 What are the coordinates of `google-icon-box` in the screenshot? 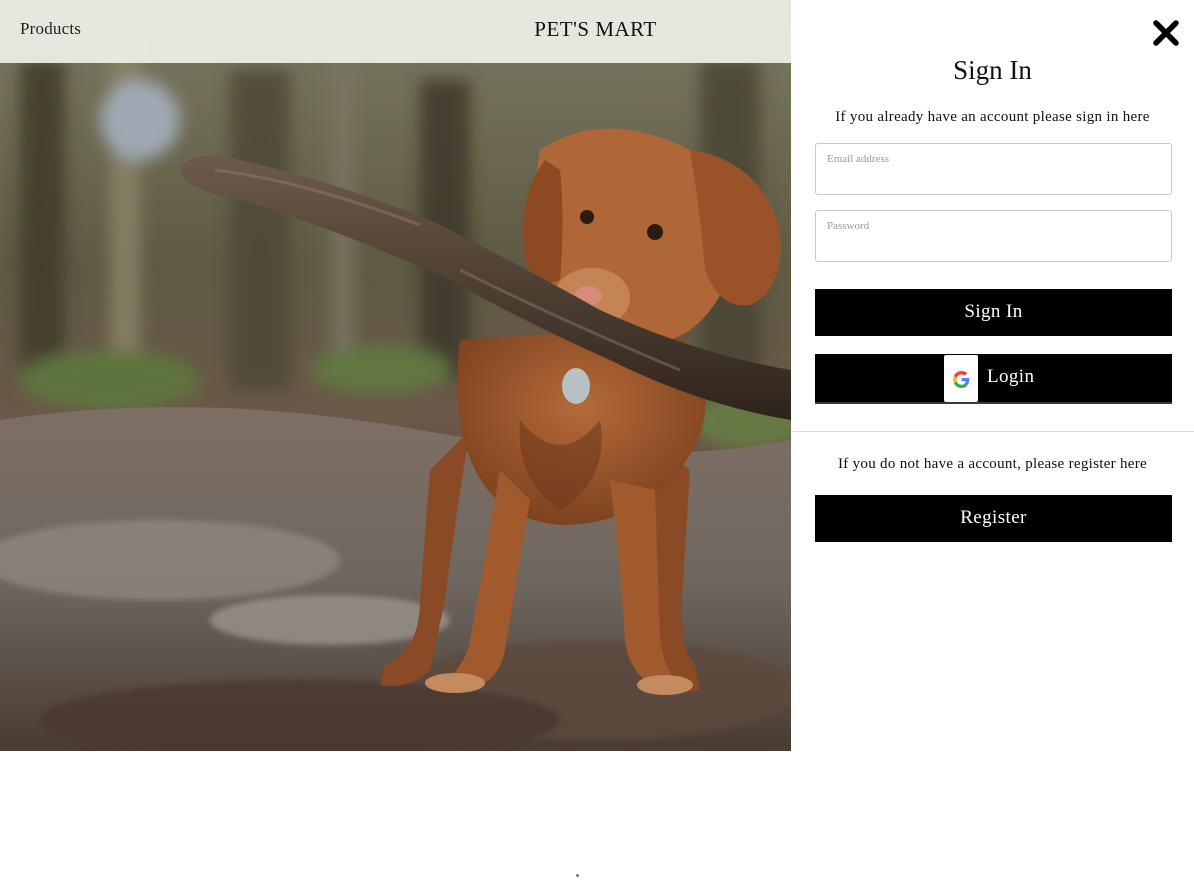 It's located at (961, 378).